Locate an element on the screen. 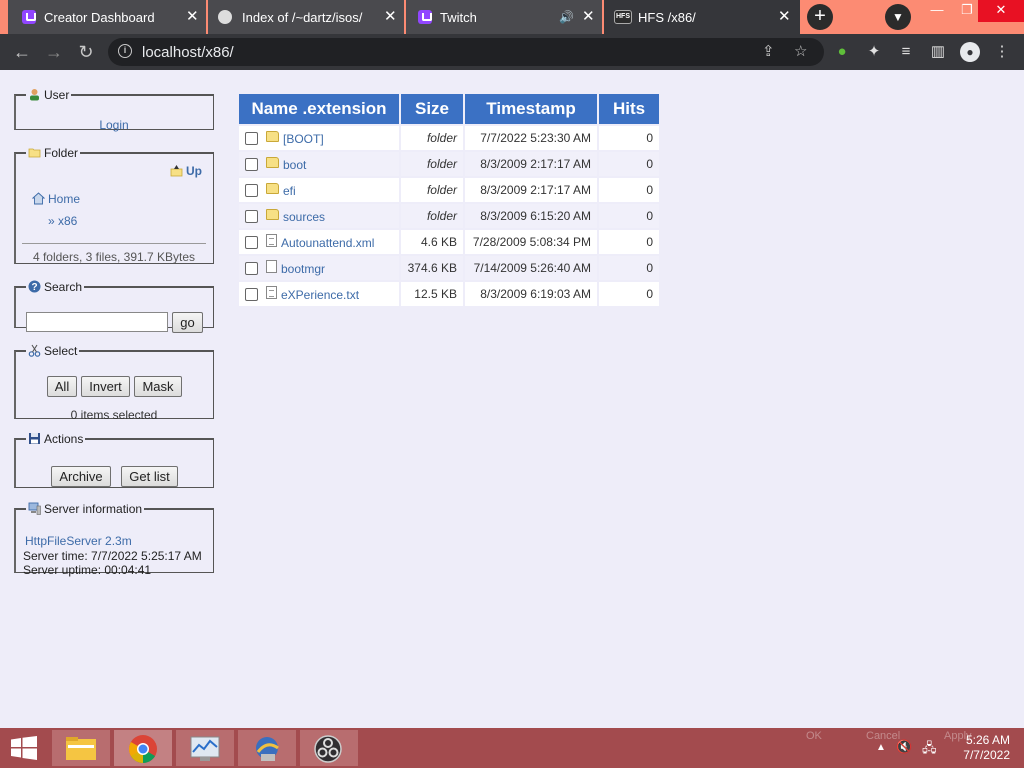 The image size is (1024, 768). window-close-button: ✕ is located at coordinates (1001, 11).